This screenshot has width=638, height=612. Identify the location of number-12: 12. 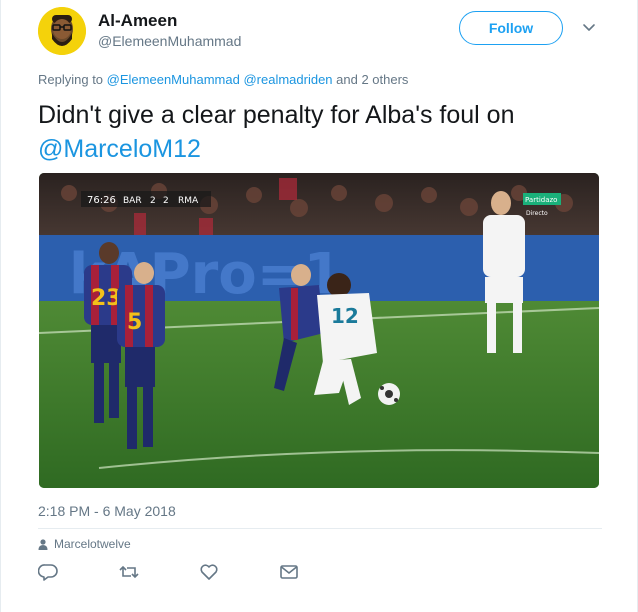
(345, 316).